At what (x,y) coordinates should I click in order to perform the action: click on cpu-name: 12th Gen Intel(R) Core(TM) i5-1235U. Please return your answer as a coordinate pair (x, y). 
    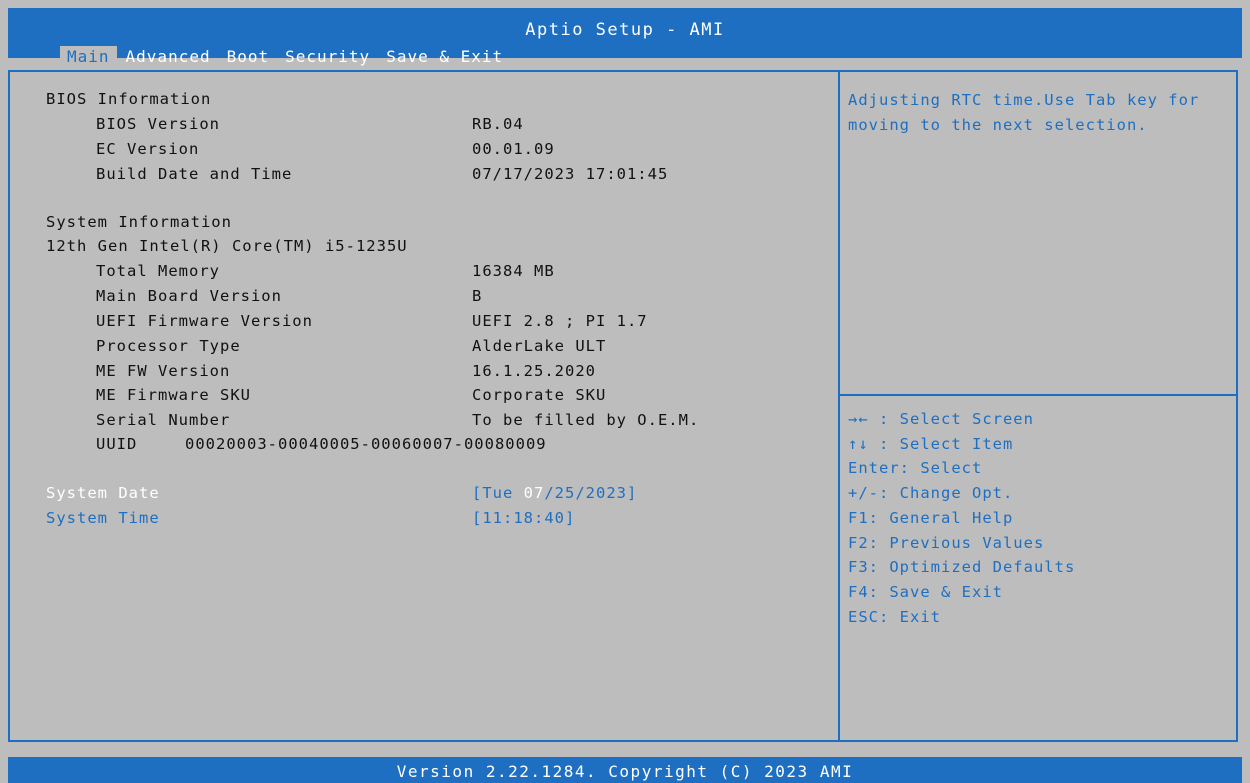
    Looking at the image, I should click on (227, 246).